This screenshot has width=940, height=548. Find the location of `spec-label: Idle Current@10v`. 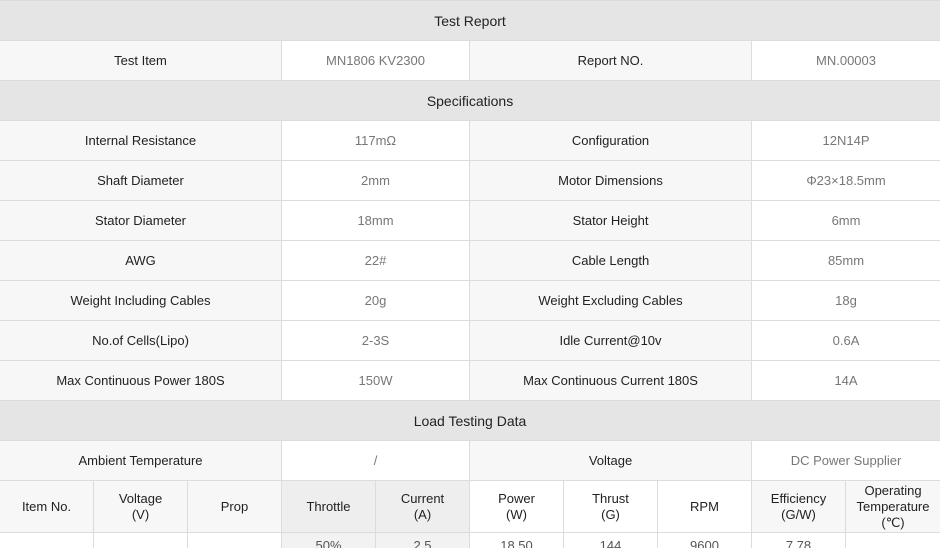

spec-label: Idle Current@10v is located at coordinates (610, 340).